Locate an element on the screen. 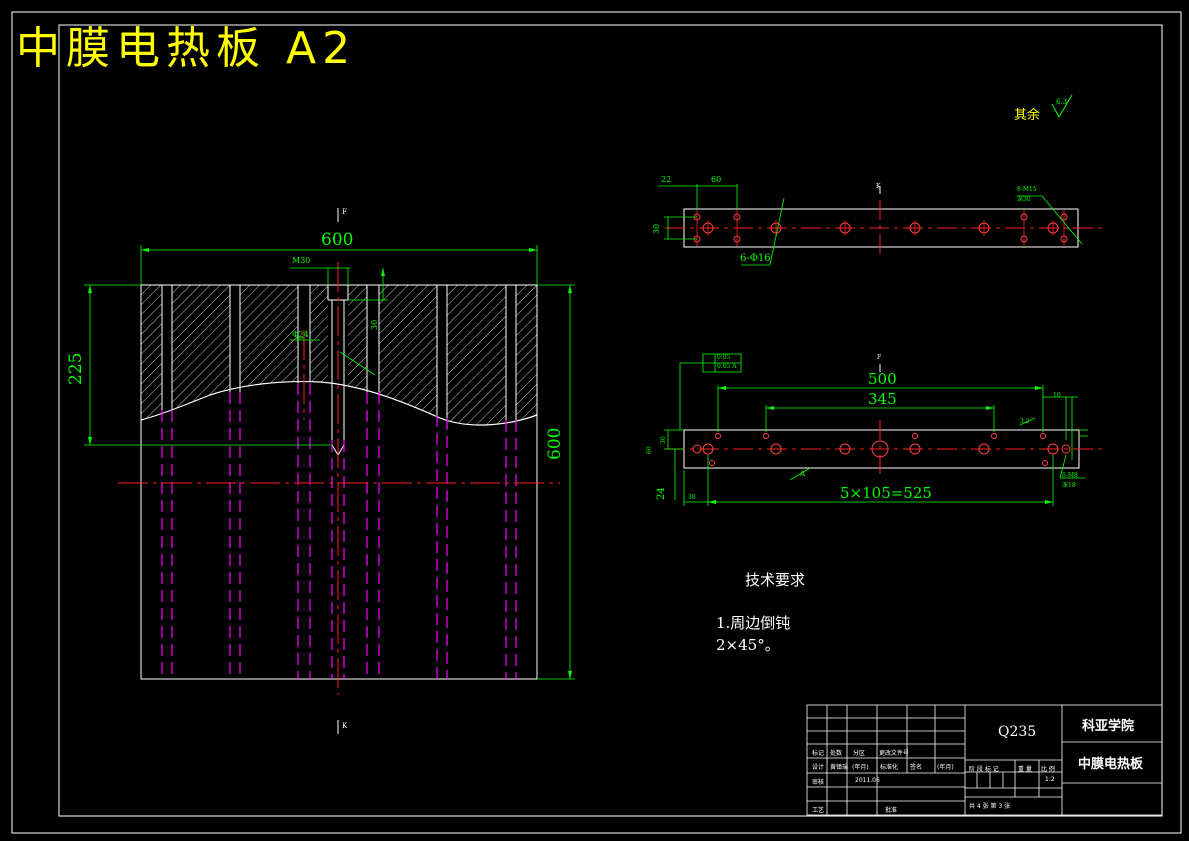 This screenshot has width=1189, height=841. tb-chushu: 处数 is located at coordinates (836, 753).